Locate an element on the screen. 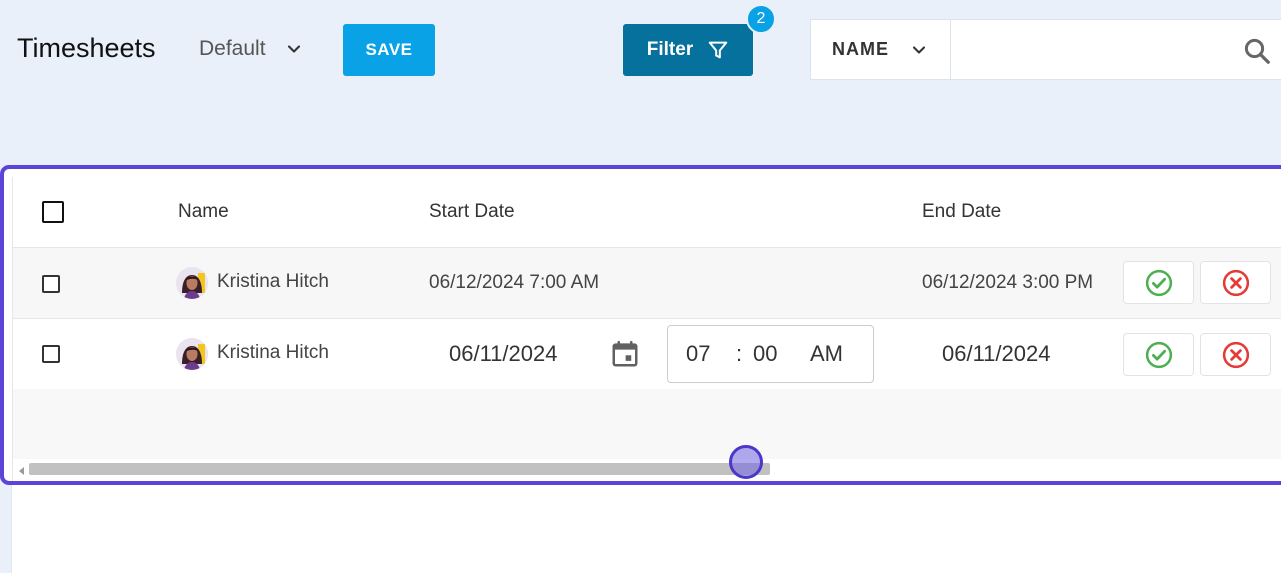 The height and width of the screenshot is (573, 1281). search-icon is located at coordinates (1257, 51).